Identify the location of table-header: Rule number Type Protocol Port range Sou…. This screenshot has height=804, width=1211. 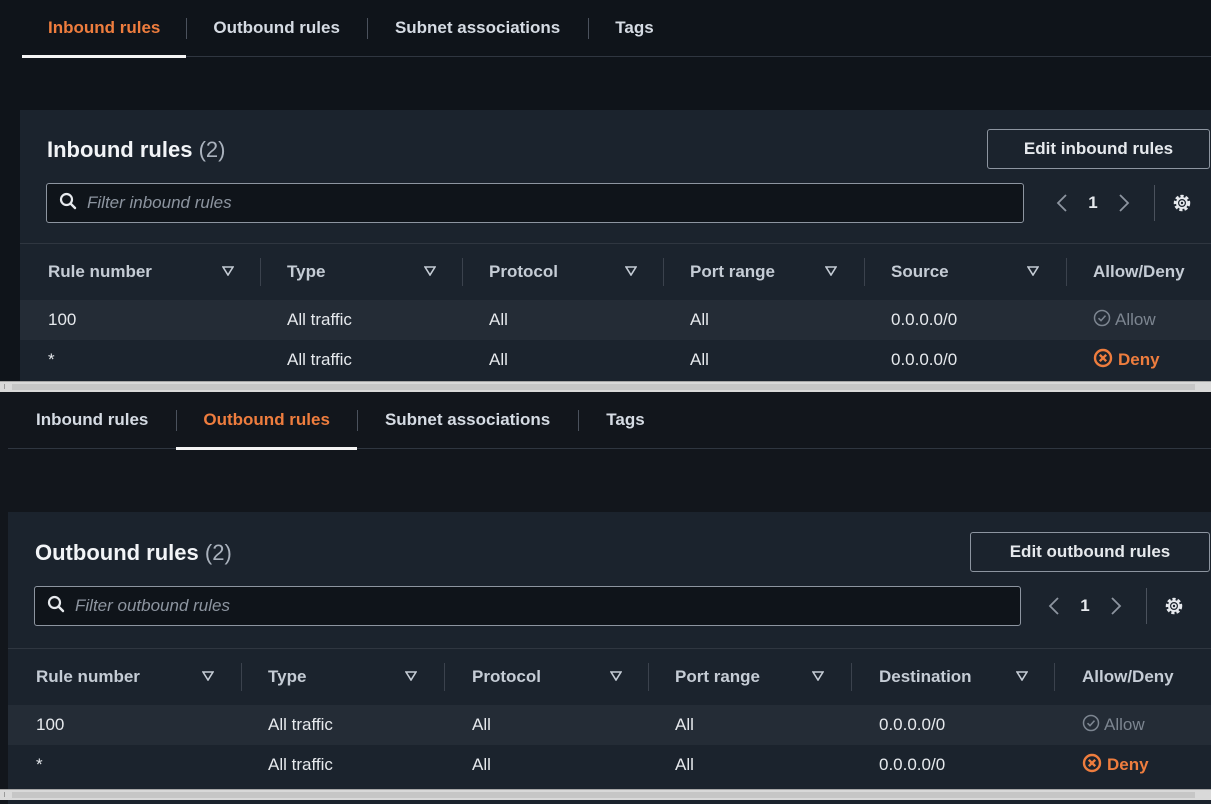
(615, 271).